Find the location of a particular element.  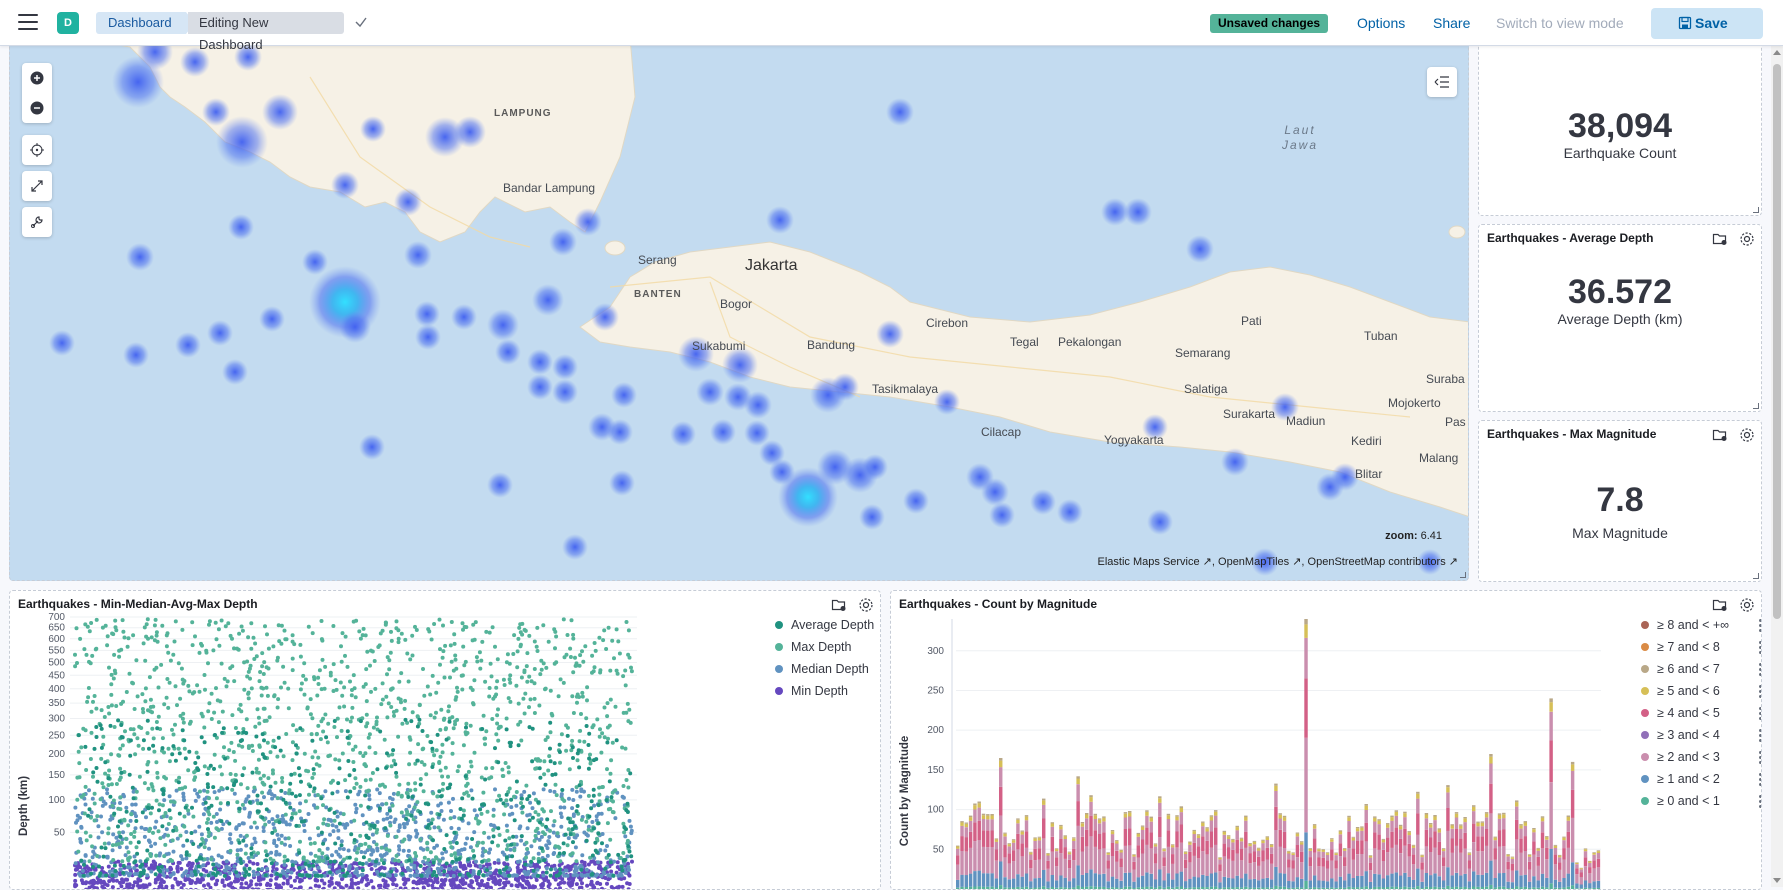

share-button: Share is located at coordinates (1451, 23).